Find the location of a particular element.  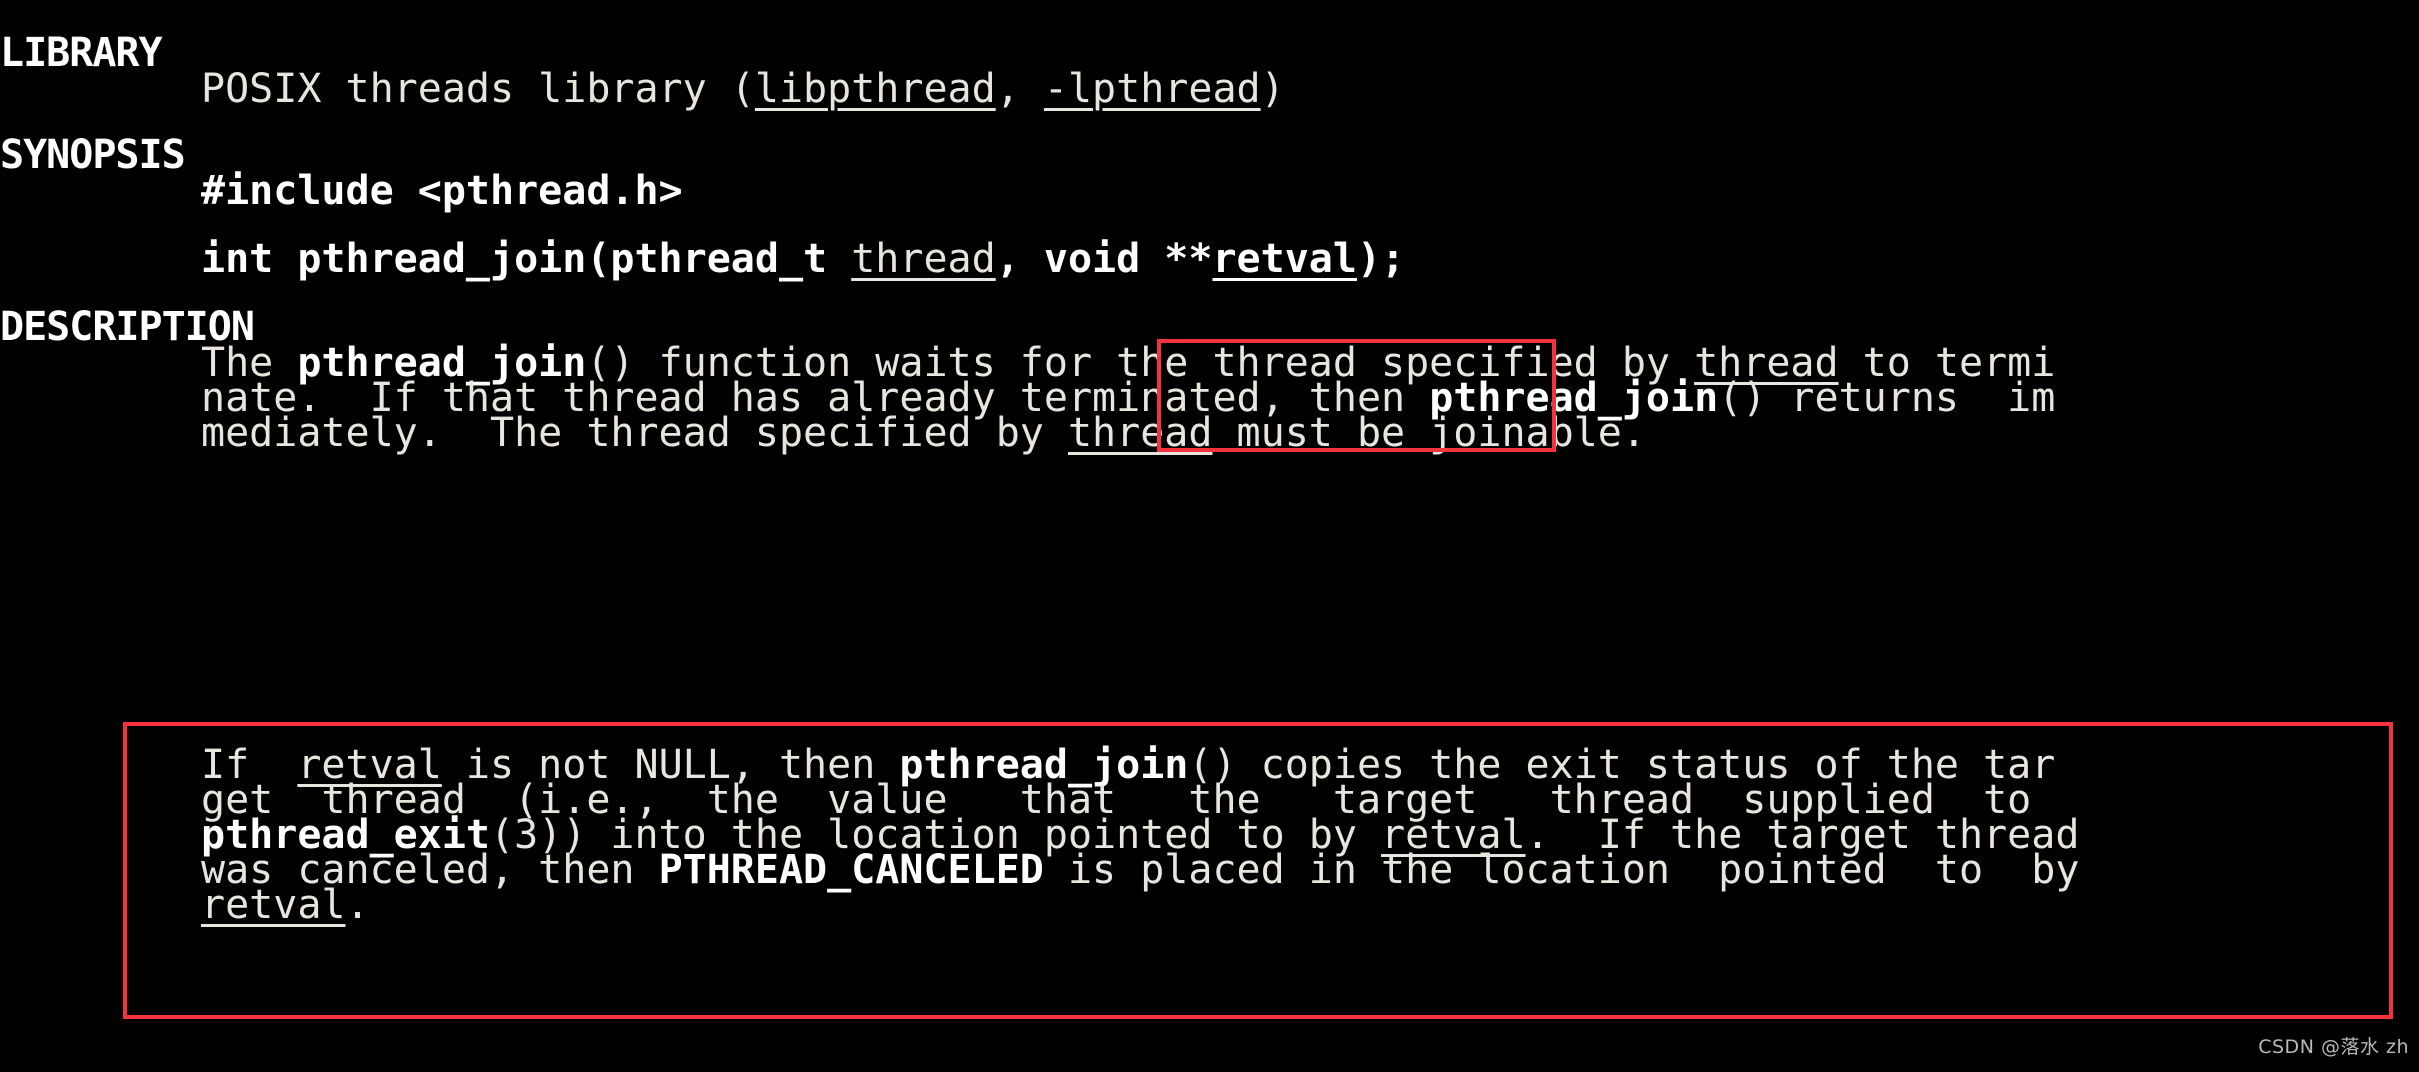

library-body-mid: , is located at coordinates (1019, 89).